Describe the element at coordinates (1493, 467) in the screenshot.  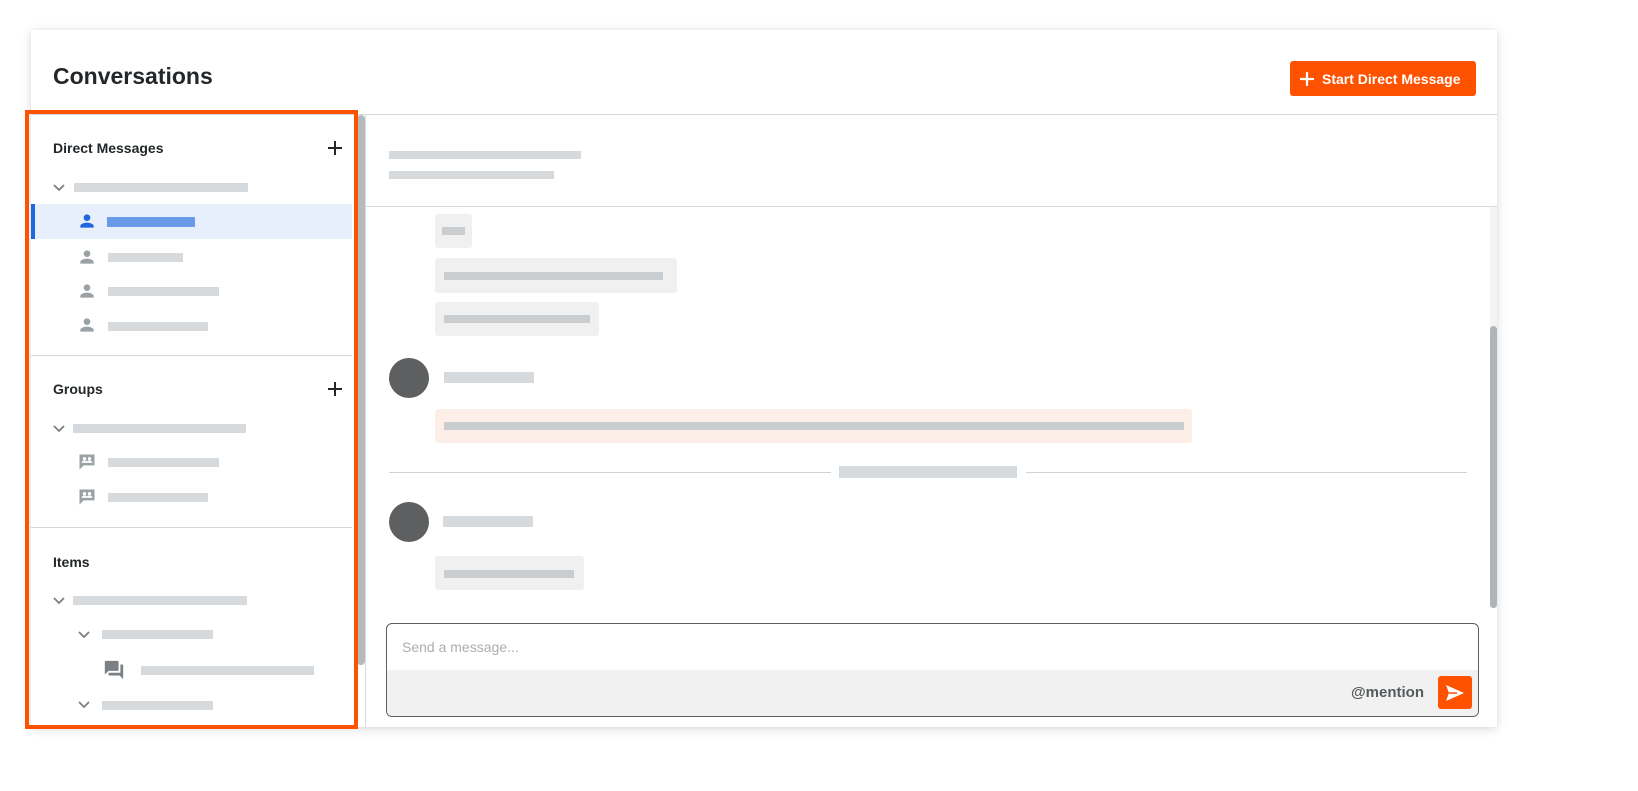
I see `message-scrollbar-thumb` at that location.